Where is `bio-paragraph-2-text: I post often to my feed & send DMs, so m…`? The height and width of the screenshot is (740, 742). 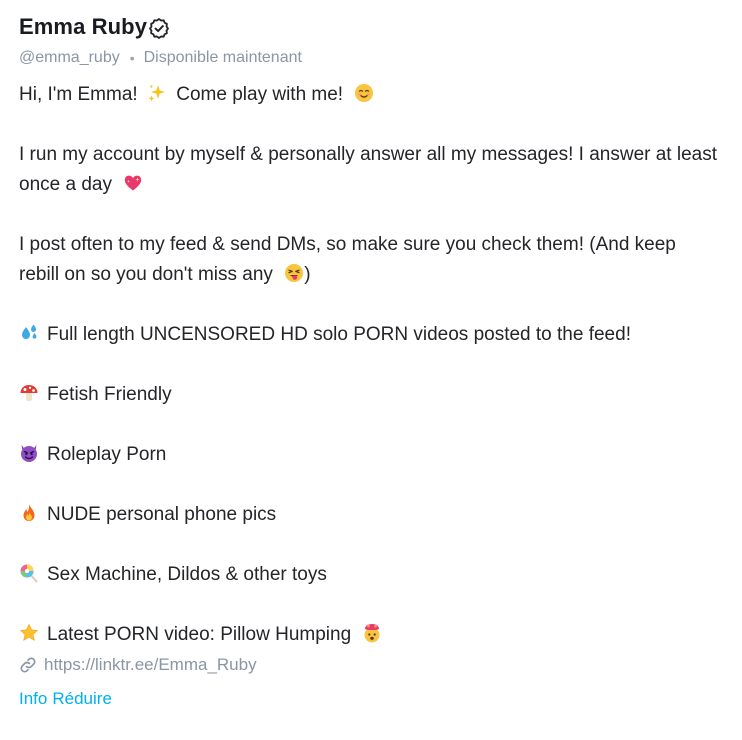
bio-paragraph-2-text: I post often to my feed & send DMs, so m… is located at coordinates (347, 259).